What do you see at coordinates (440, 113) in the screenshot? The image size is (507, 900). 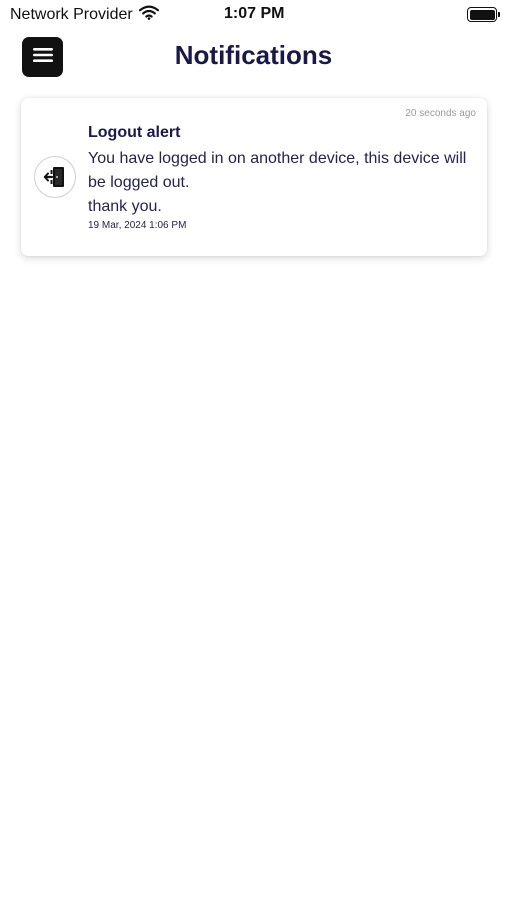 I see `notification-relative-time: 20 seconds ago` at bounding box center [440, 113].